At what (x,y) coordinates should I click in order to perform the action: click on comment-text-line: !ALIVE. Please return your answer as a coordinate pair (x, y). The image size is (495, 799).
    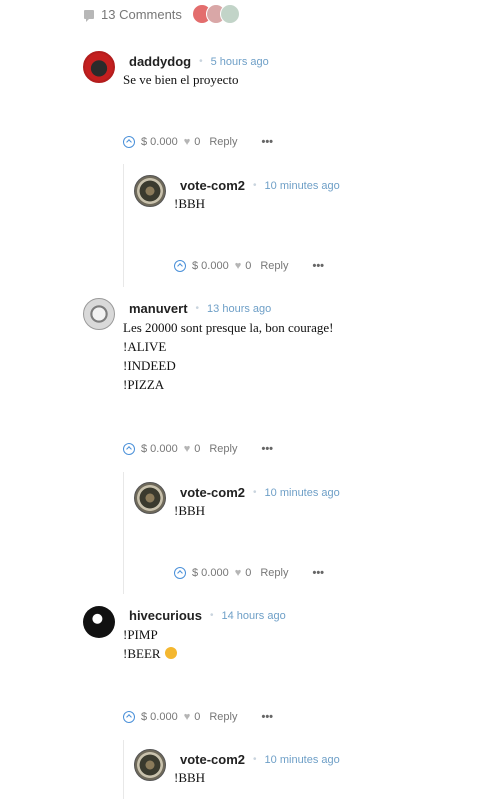
    Looking at the image, I should click on (145, 346).